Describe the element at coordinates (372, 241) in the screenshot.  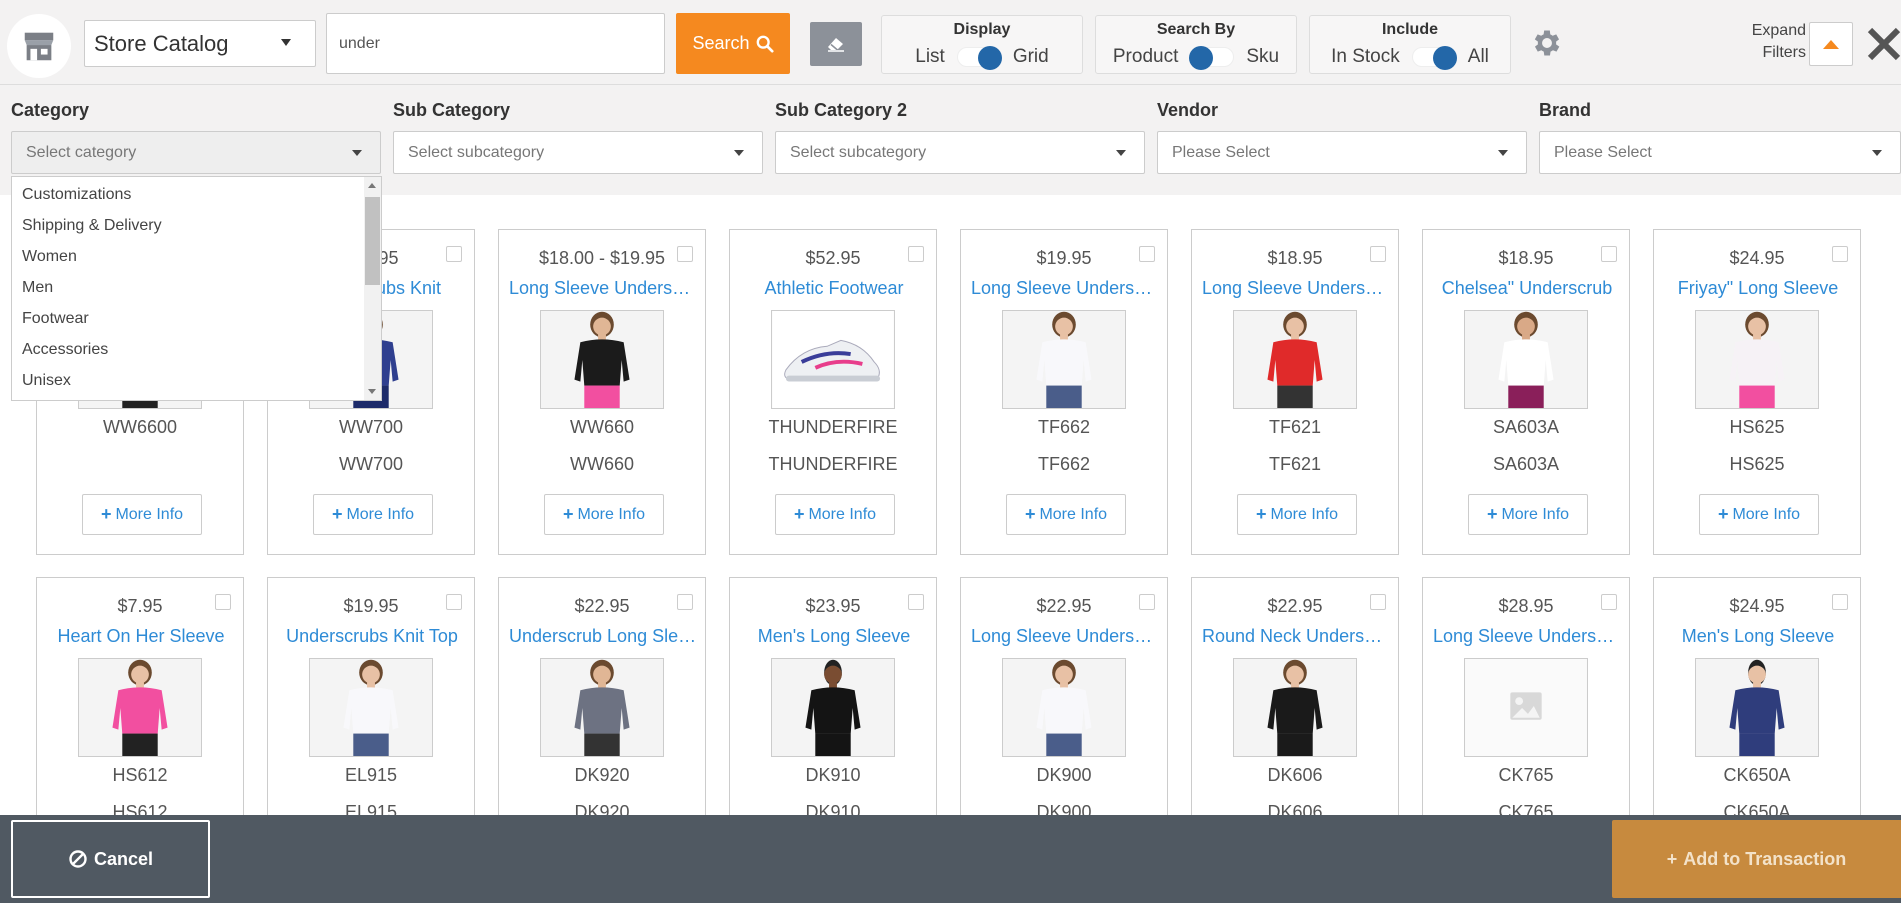
I see `scrollbar-thumb` at that location.